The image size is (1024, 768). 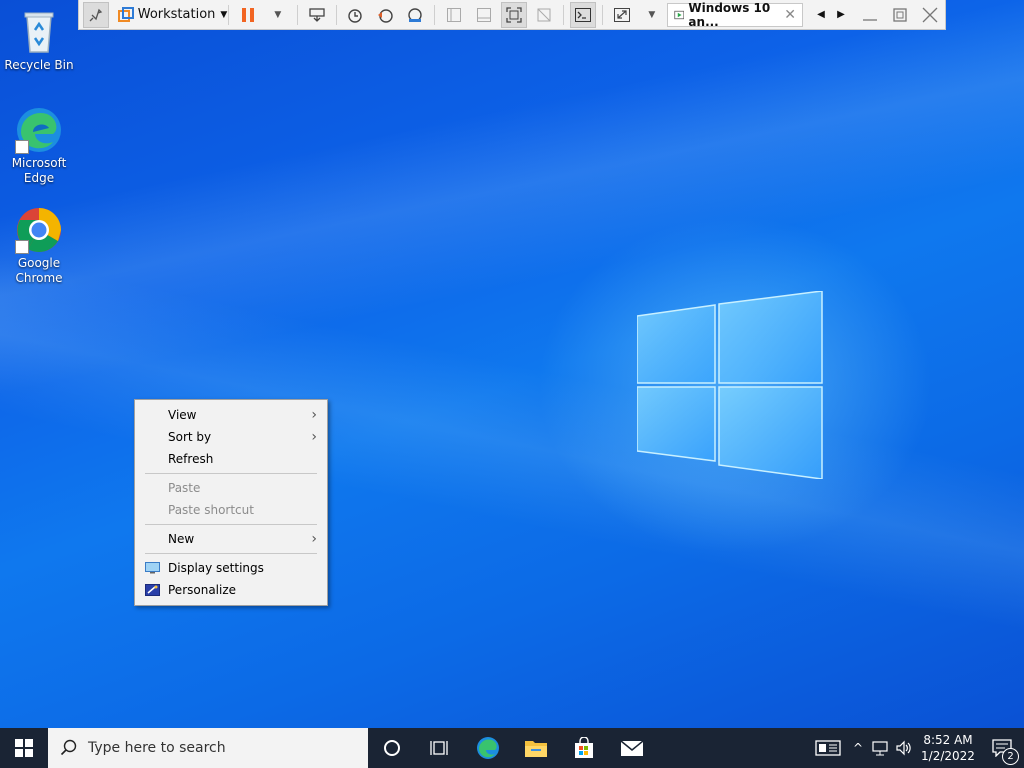 I want to click on menu-item-personalize: Personalize, so click(x=231, y=590).